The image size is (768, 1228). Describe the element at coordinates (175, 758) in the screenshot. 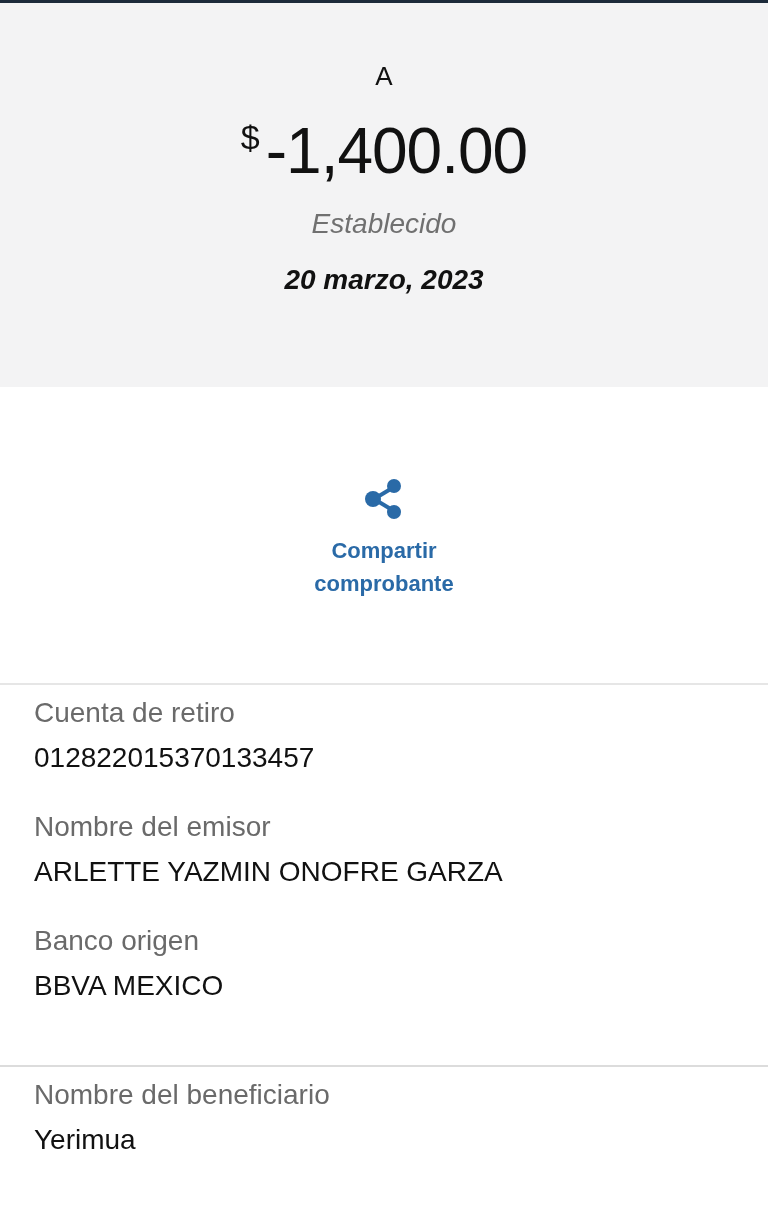

I see `field-value: 012822015370133457` at that location.